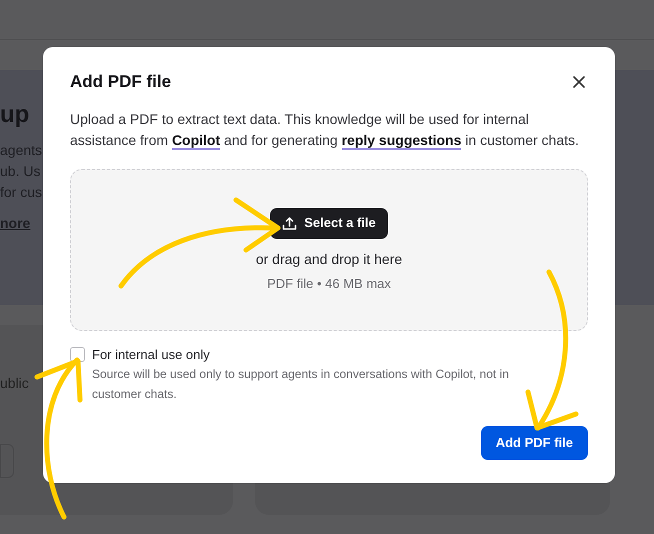 The height and width of the screenshot is (534, 654). What do you see at coordinates (151, 355) in the screenshot?
I see `checkbox-label: For internal use only` at bounding box center [151, 355].